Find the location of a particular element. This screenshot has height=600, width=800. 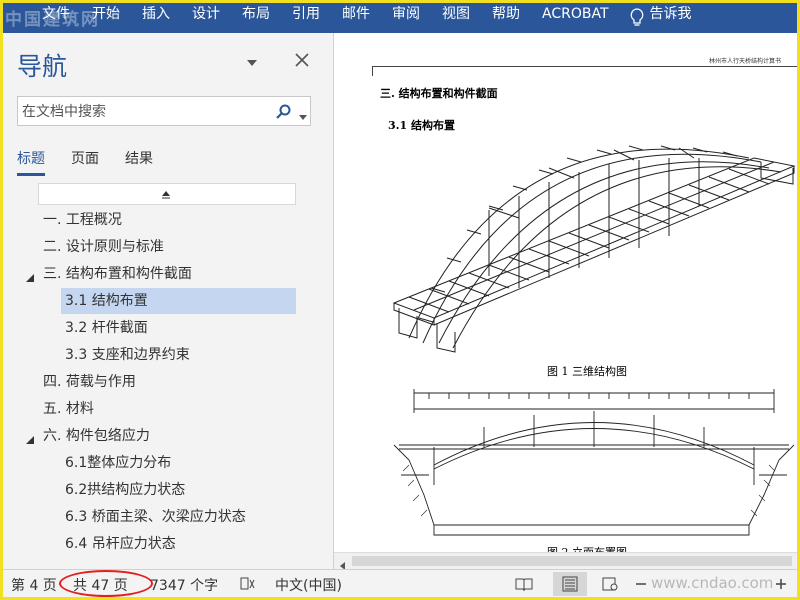

zoom-out-icon is located at coordinates (642, 584).